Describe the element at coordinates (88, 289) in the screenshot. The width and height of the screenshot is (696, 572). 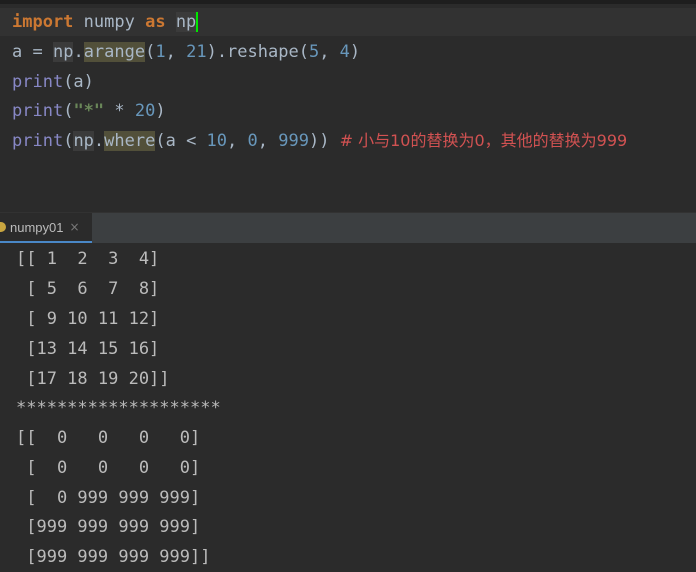
I see `console-line: [ 5 6 7 8]` at that location.